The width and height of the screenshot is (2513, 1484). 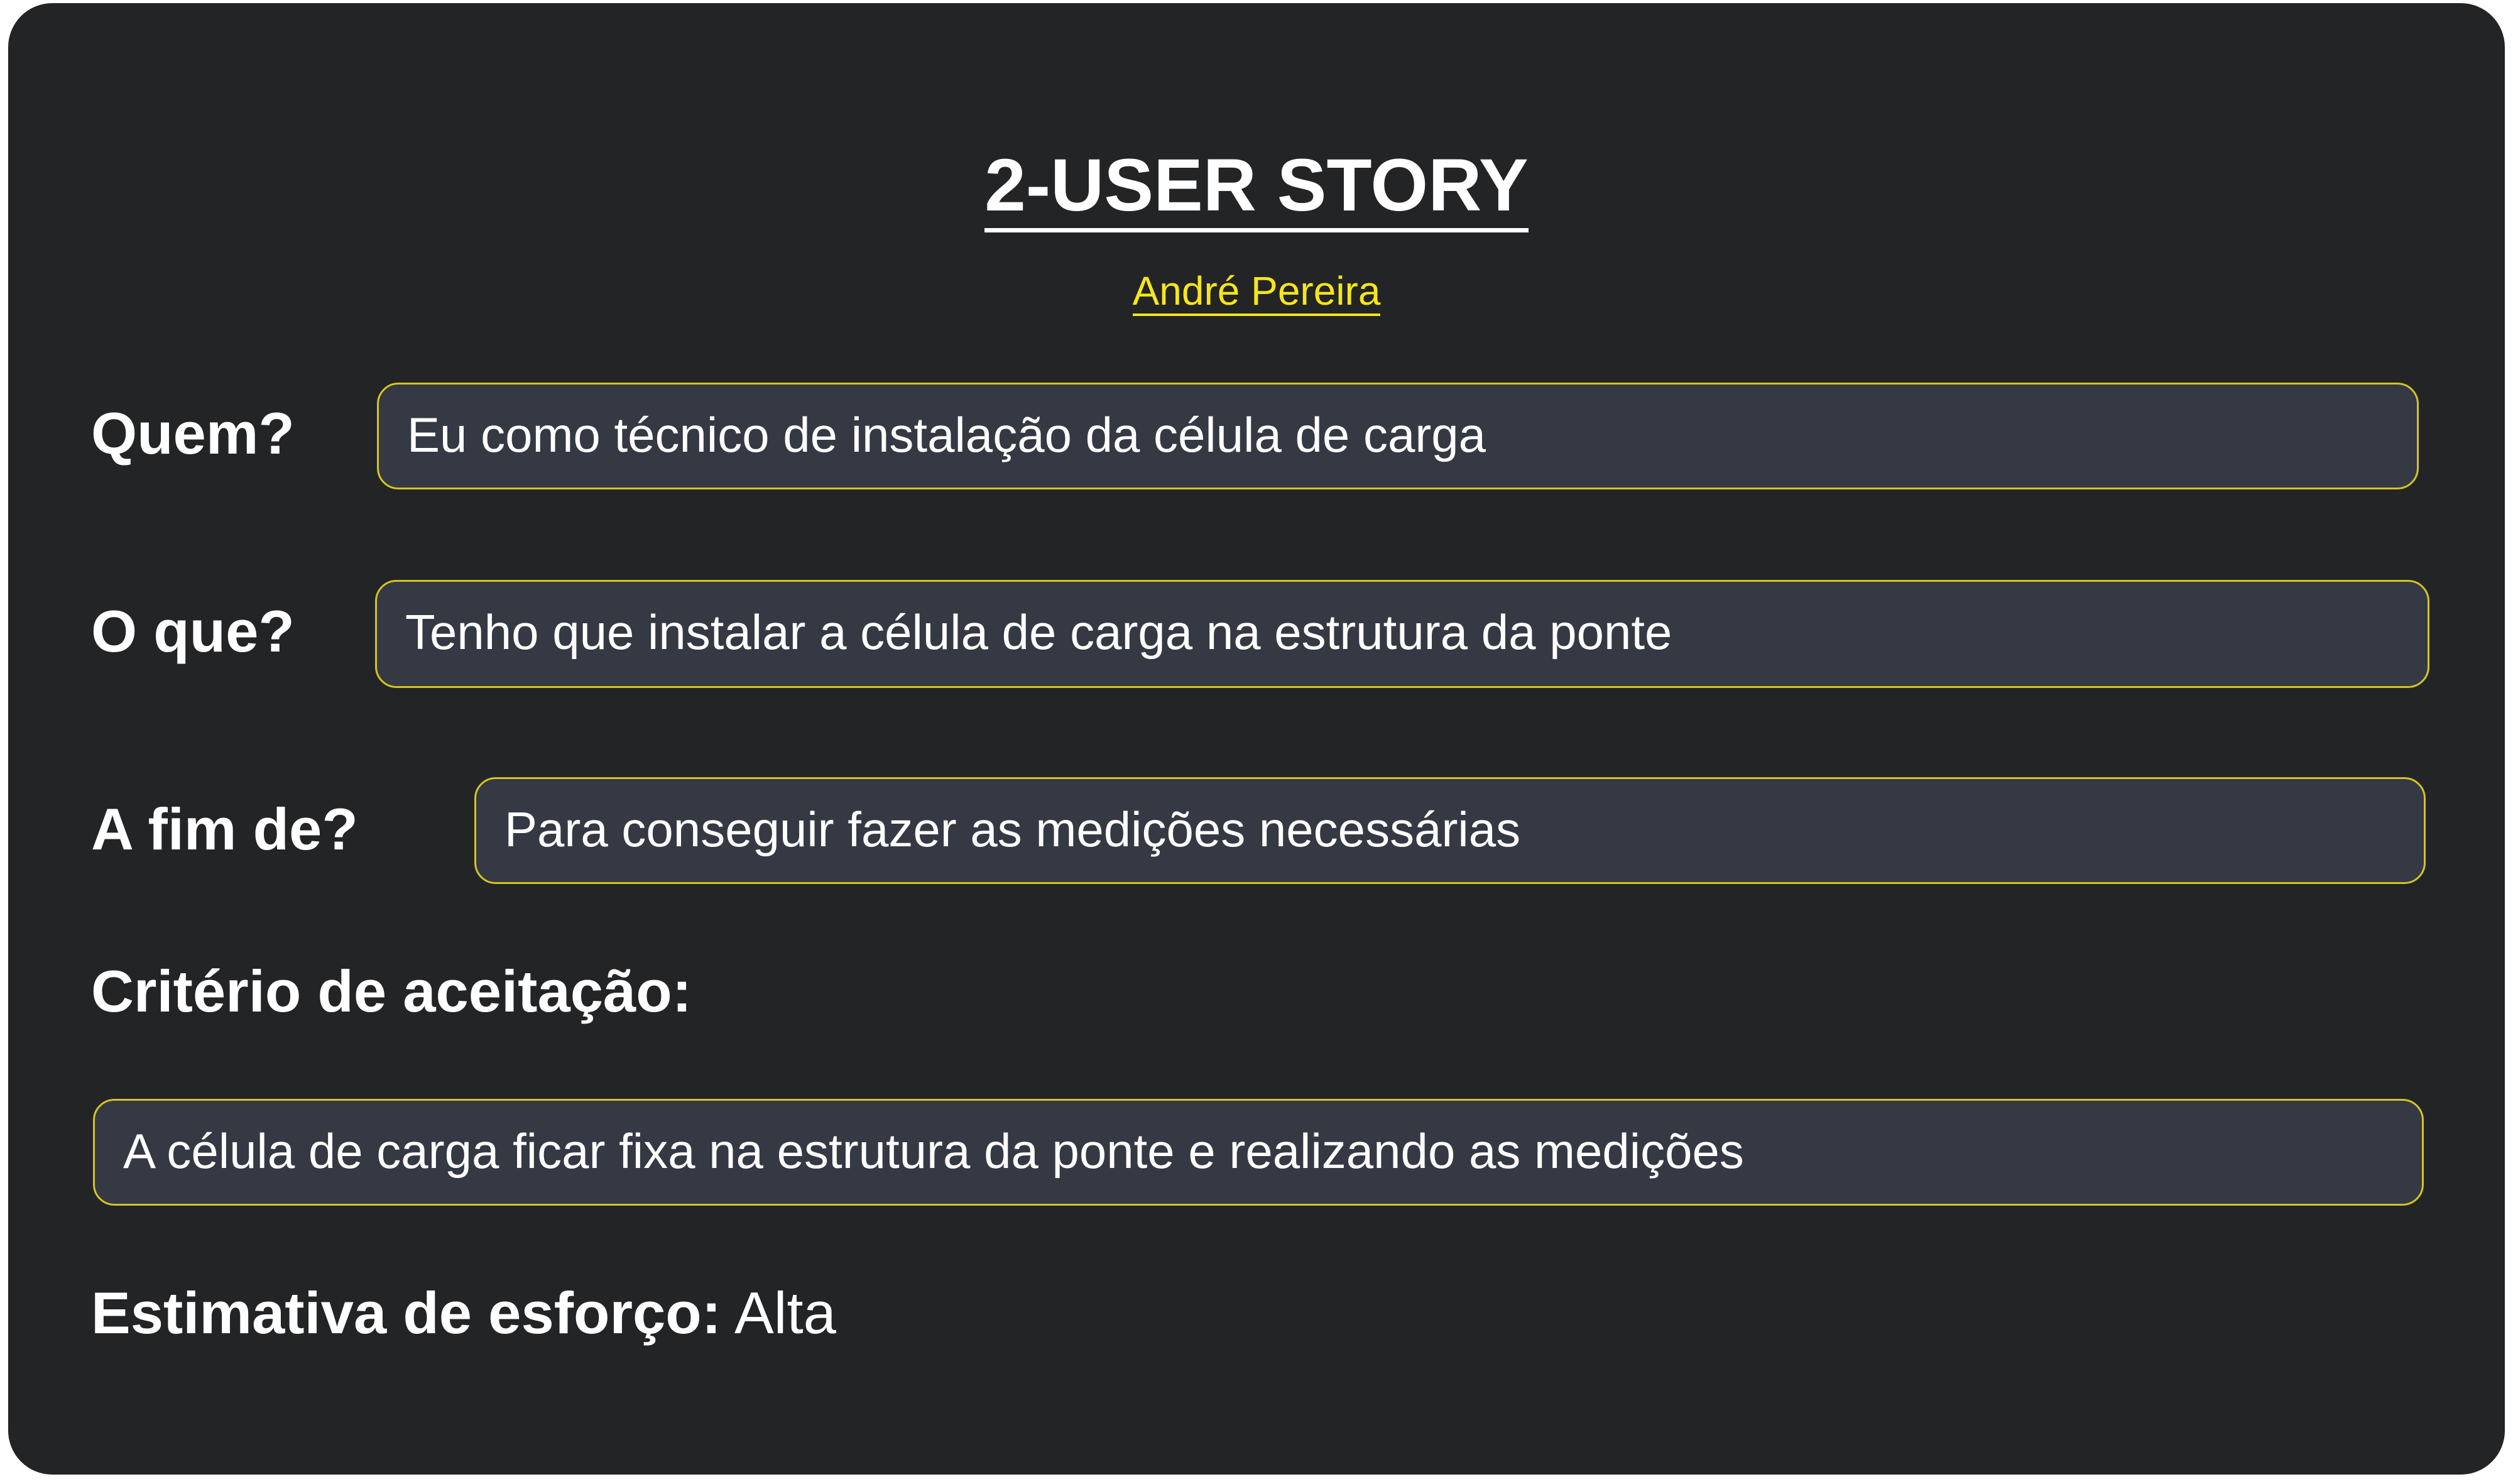 What do you see at coordinates (391, 991) in the screenshot?
I see `acceptance-label: Critério de aceitação:` at bounding box center [391, 991].